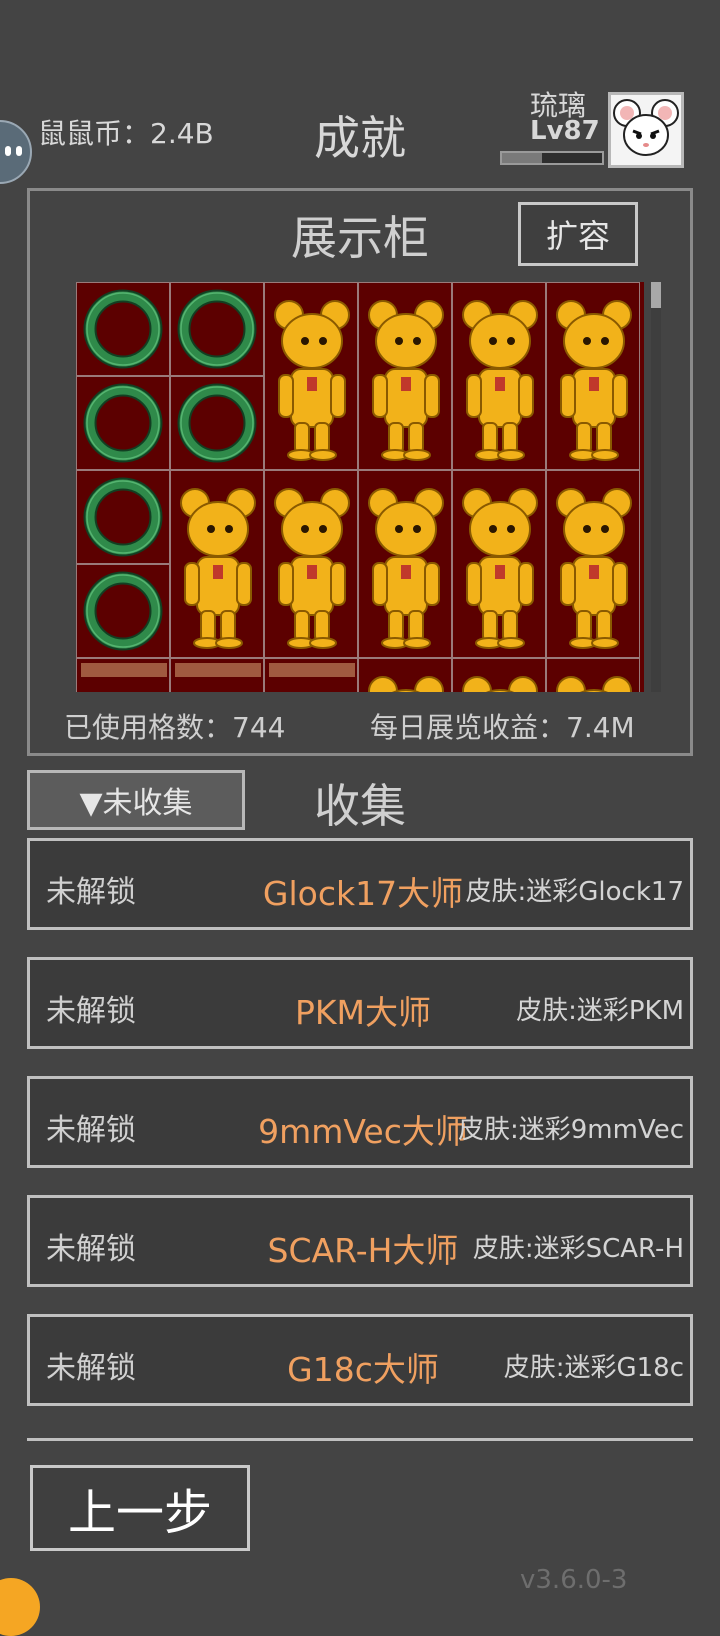 This screenshot has height=1636, width=720. I want to click on avatar, so click(646, 130).